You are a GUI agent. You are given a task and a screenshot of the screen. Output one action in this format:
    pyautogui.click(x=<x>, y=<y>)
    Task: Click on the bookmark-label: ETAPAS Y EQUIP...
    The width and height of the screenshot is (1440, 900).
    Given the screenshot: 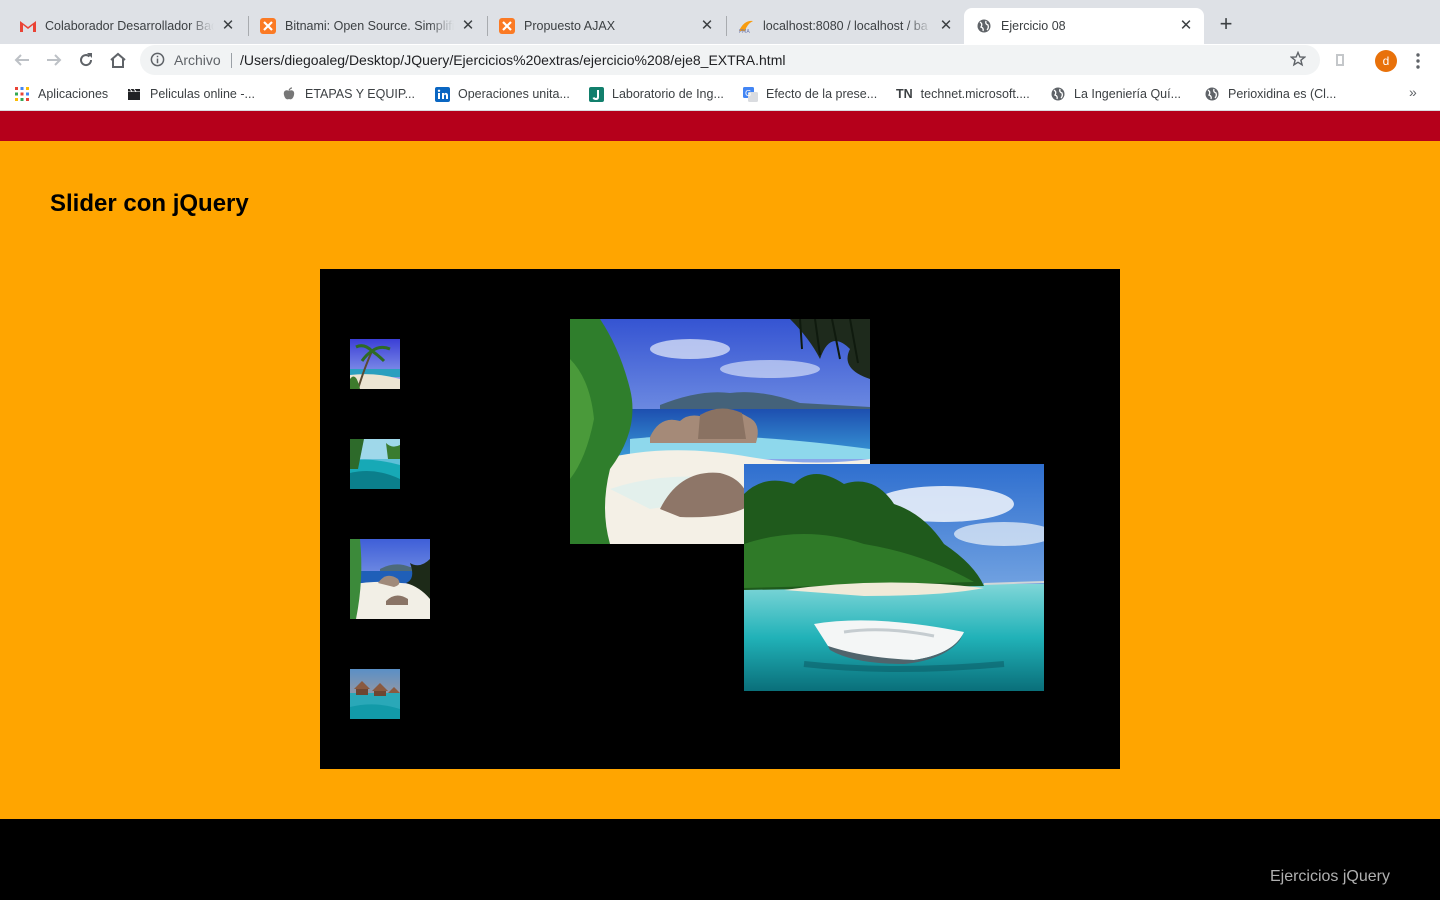 What is the action you would take?
    pyautogui.click(x=360, y=94)
    